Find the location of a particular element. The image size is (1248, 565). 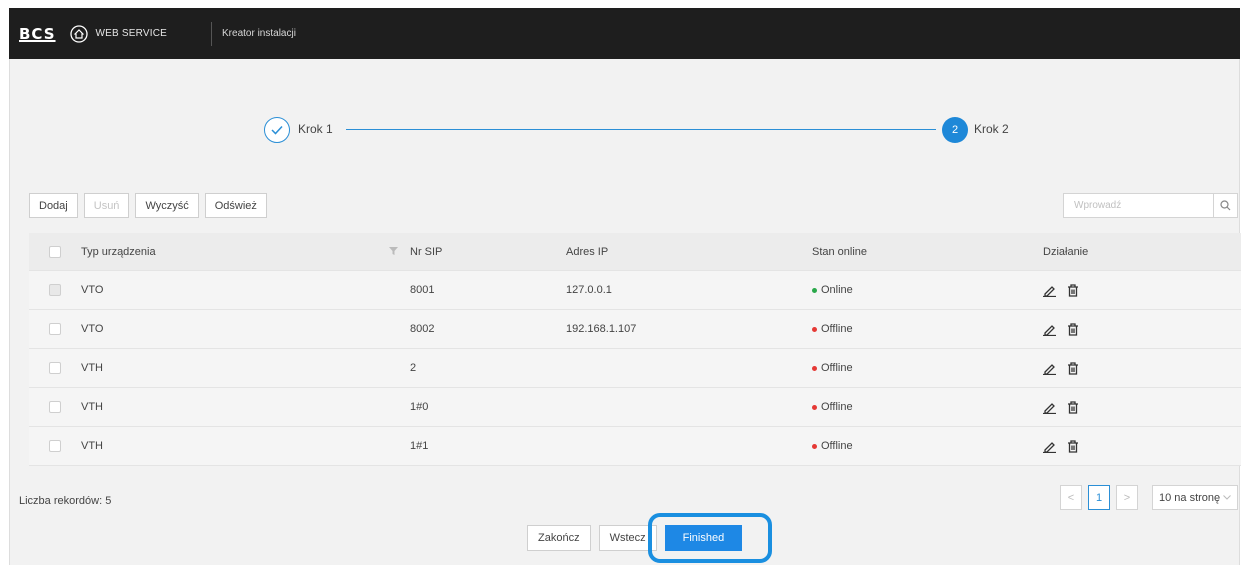

row-sip: 1#0 is located at coordinates (419, 407).